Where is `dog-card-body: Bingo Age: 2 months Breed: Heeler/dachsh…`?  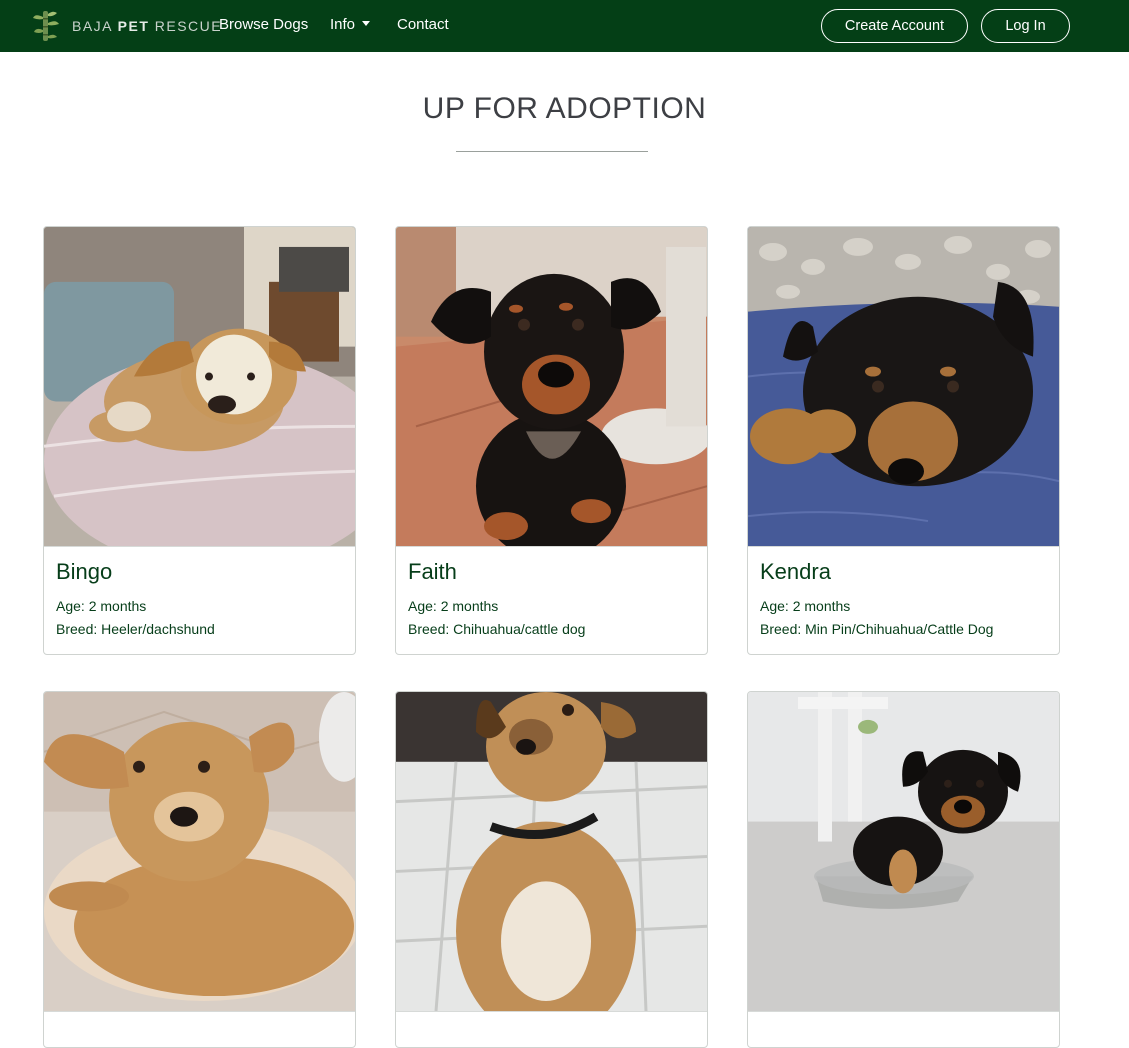
dog-card-body: Bingo Age: 2 months Breed: Heeler/dachsh… is located at coordinates (199, 600).